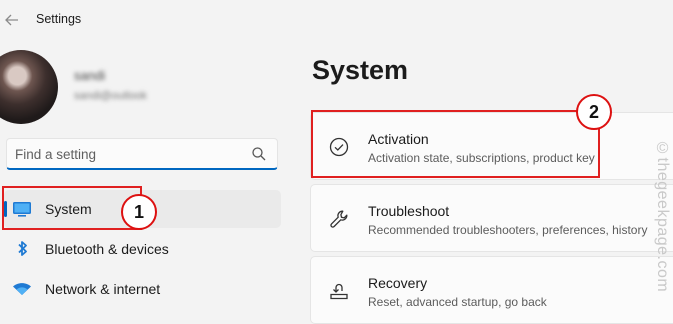 The image size is (673, 324). I want to click on sidebar-item-network: Network & internet, so click(142, 289).